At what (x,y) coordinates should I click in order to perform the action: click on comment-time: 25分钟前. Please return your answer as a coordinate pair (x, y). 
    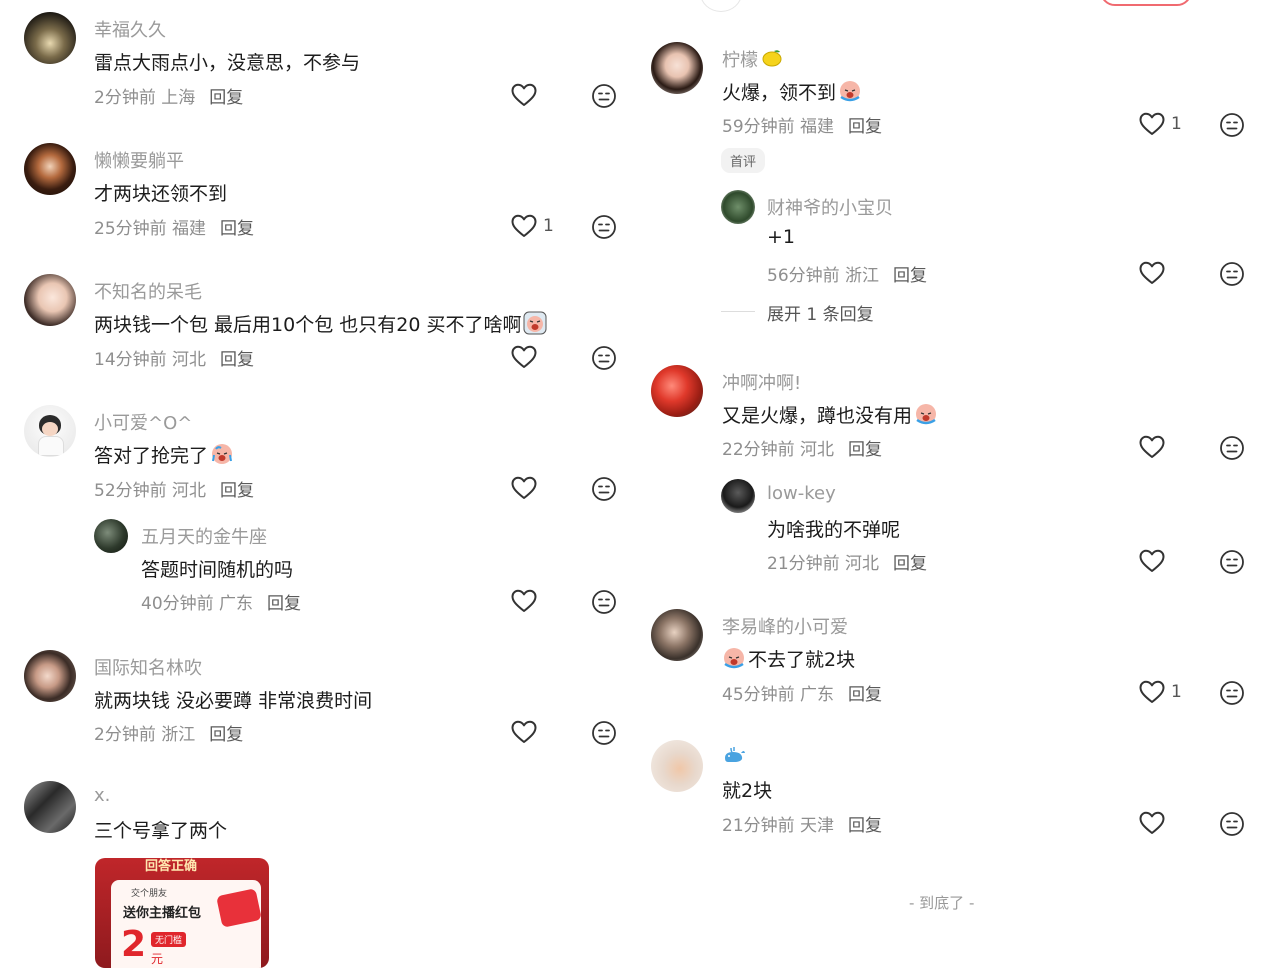
    Looking at the image, I should click on (130, 229).